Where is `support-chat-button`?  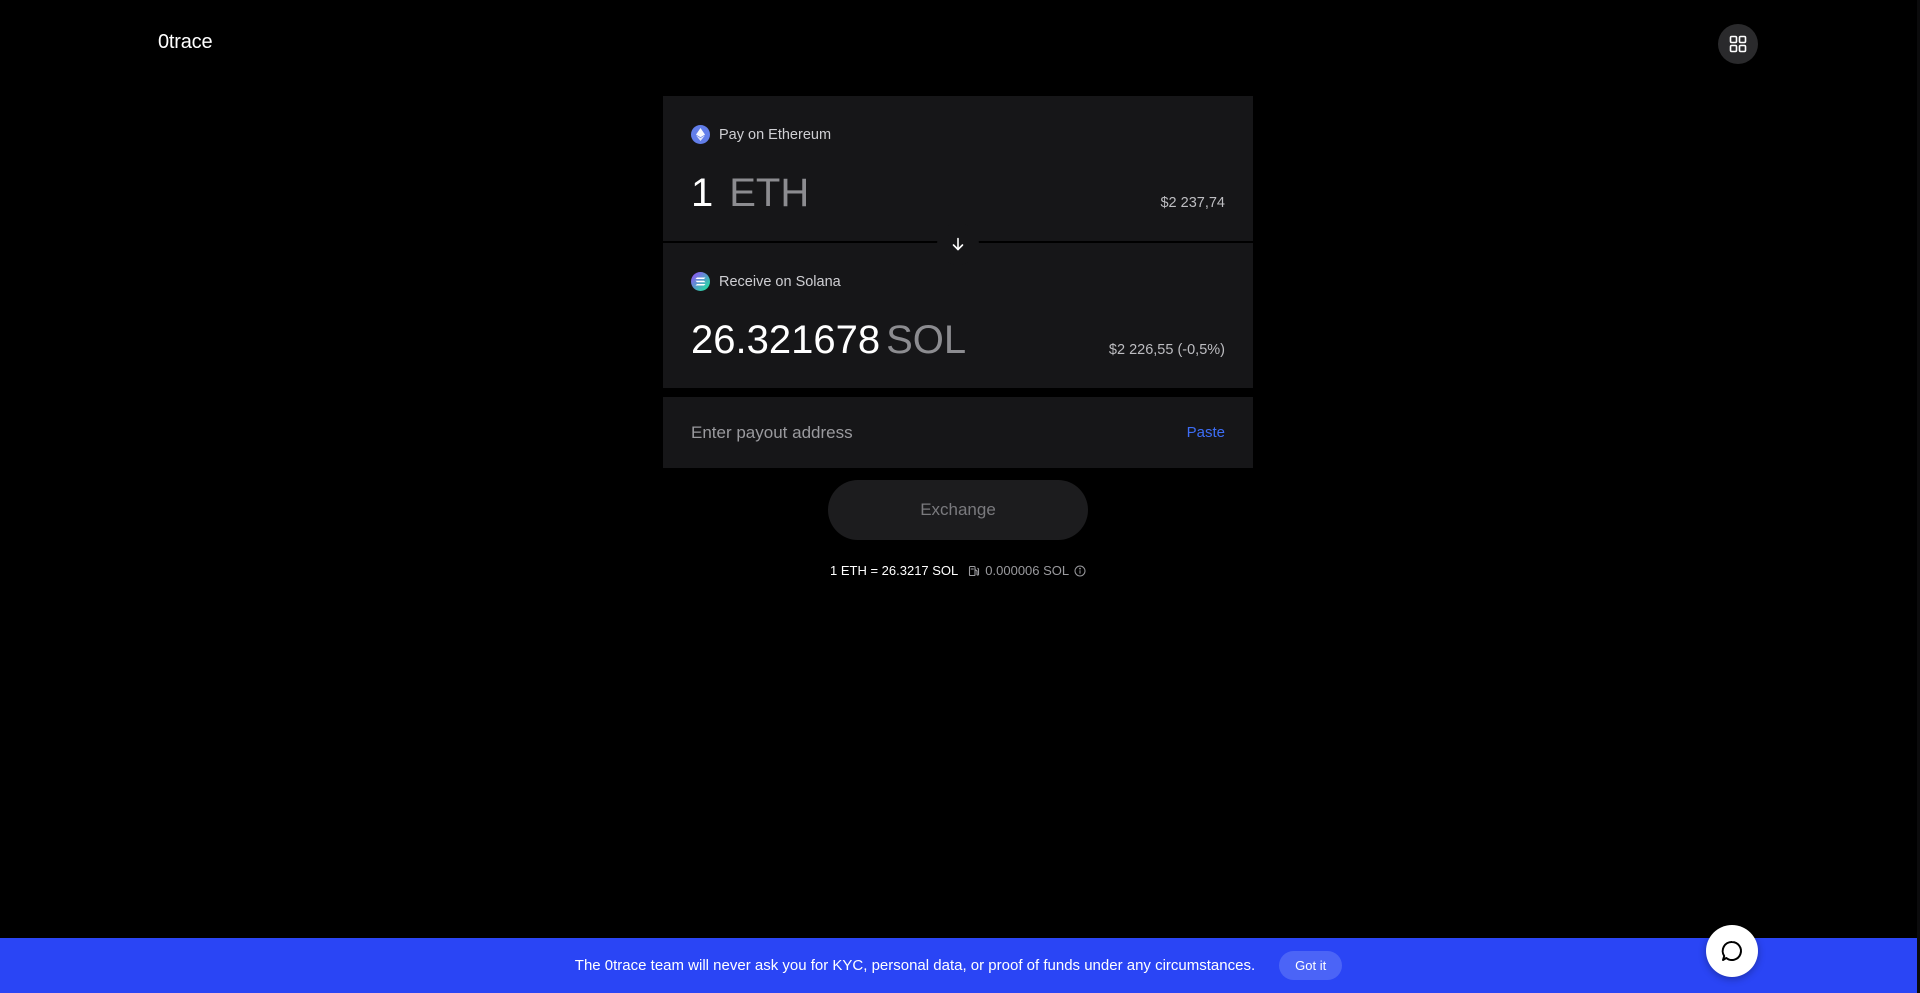 support-chat-button is located at coordinates (1732, 951).